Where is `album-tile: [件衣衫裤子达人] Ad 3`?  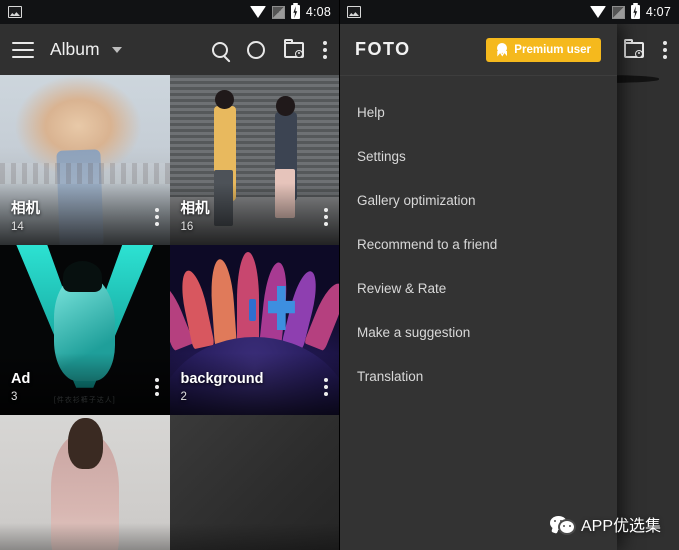
album-tile: [件衣衫裤子达人] Ad 3 is located at coordinates (85, 330).